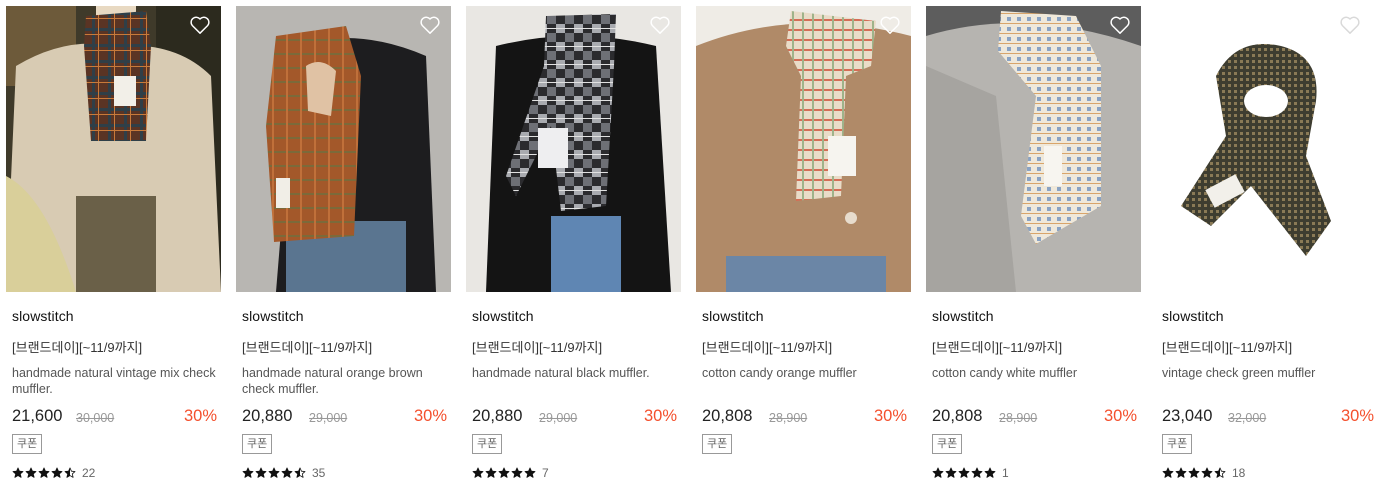 This screenshot has height=485, width=1384. I want to click on product-name: cotton candy white muffler, so click(1034, 373).